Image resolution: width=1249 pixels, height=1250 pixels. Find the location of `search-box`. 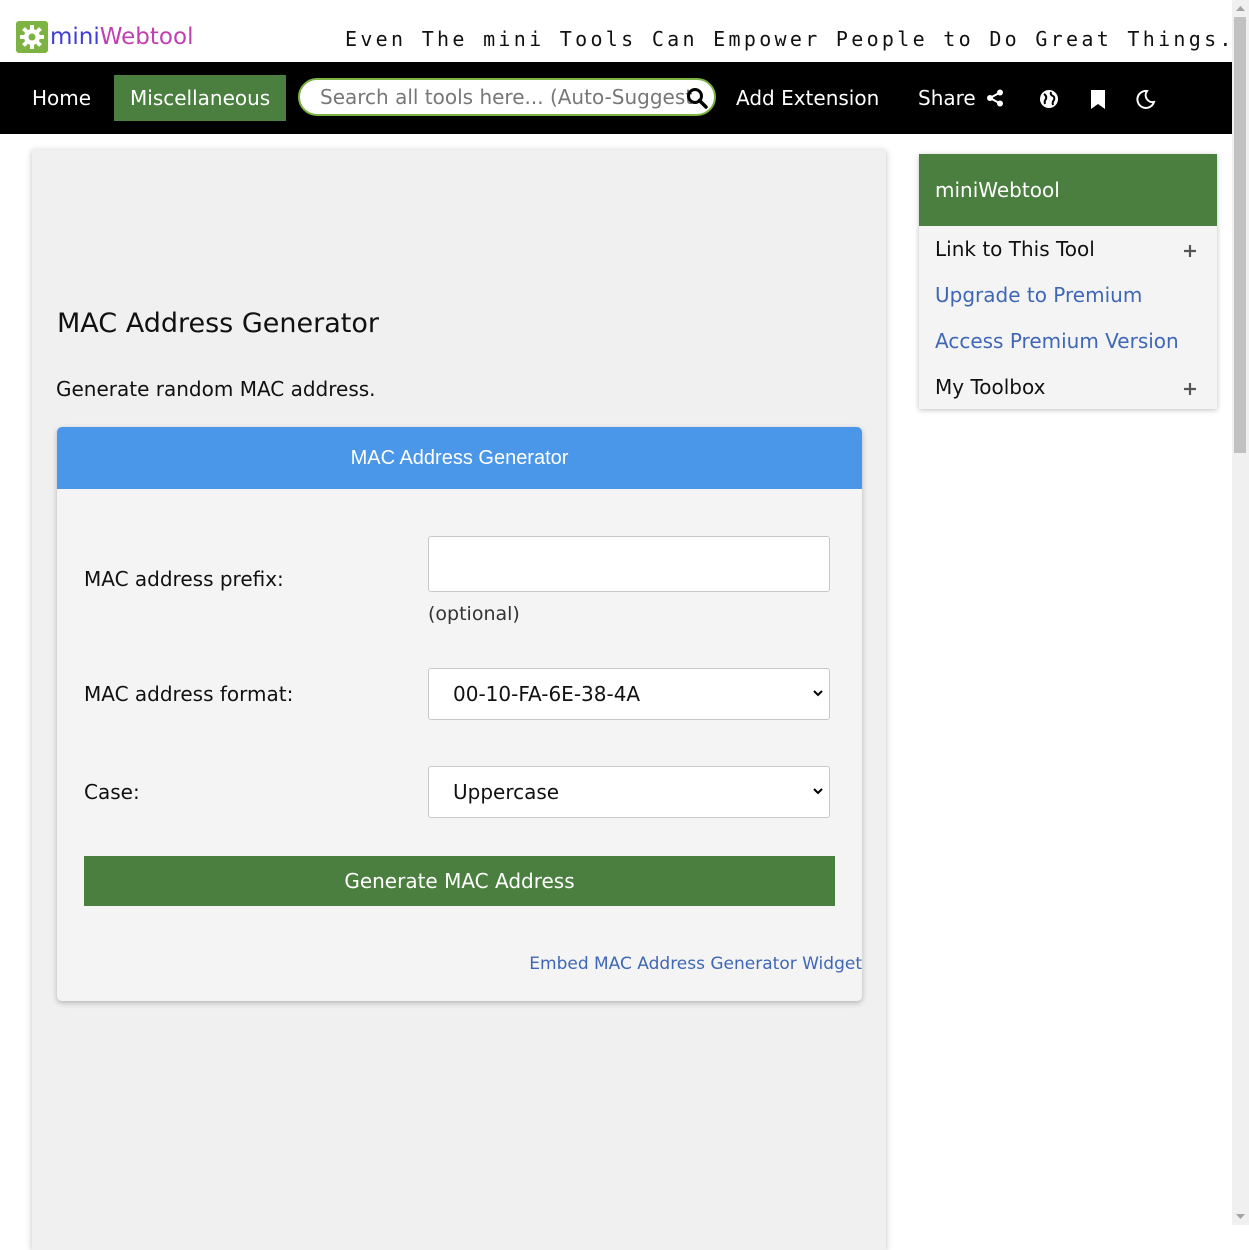

search-box is located at coordinates (507, 97).